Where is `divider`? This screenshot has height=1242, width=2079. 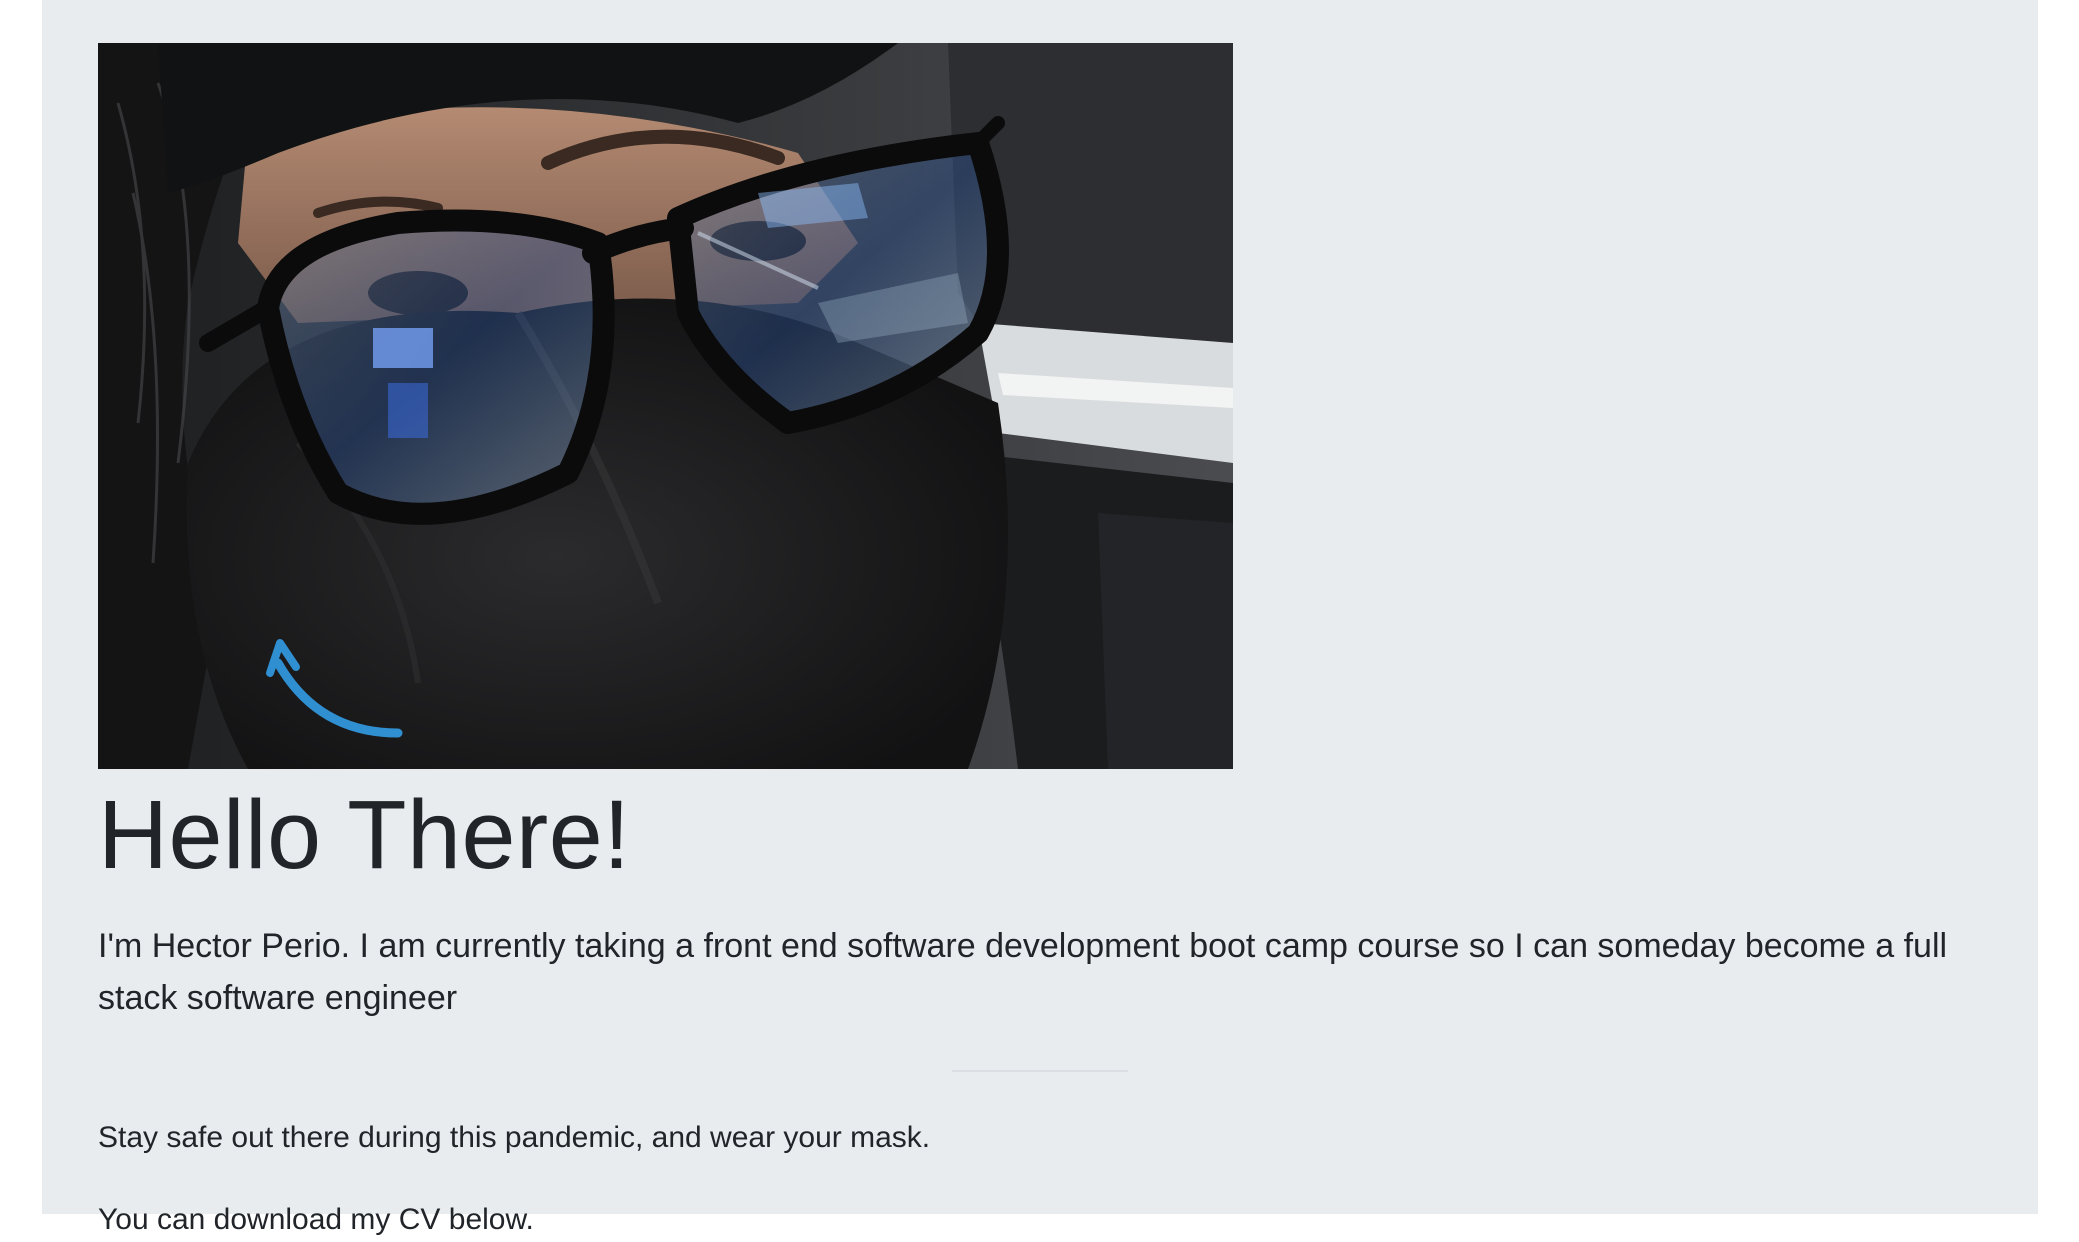 divider is located at coordinates (1040, 1070).